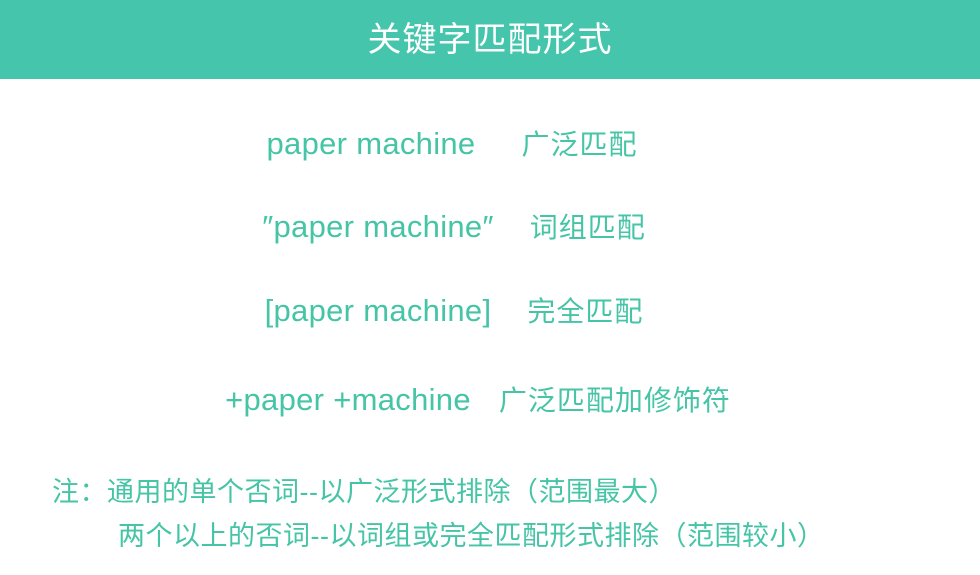 This screenshot has height=575, width=980. Describe the element at coordinates (579, 144) in the screenshot. I see `match-meaning-broad: 广泛匹配` at that location.